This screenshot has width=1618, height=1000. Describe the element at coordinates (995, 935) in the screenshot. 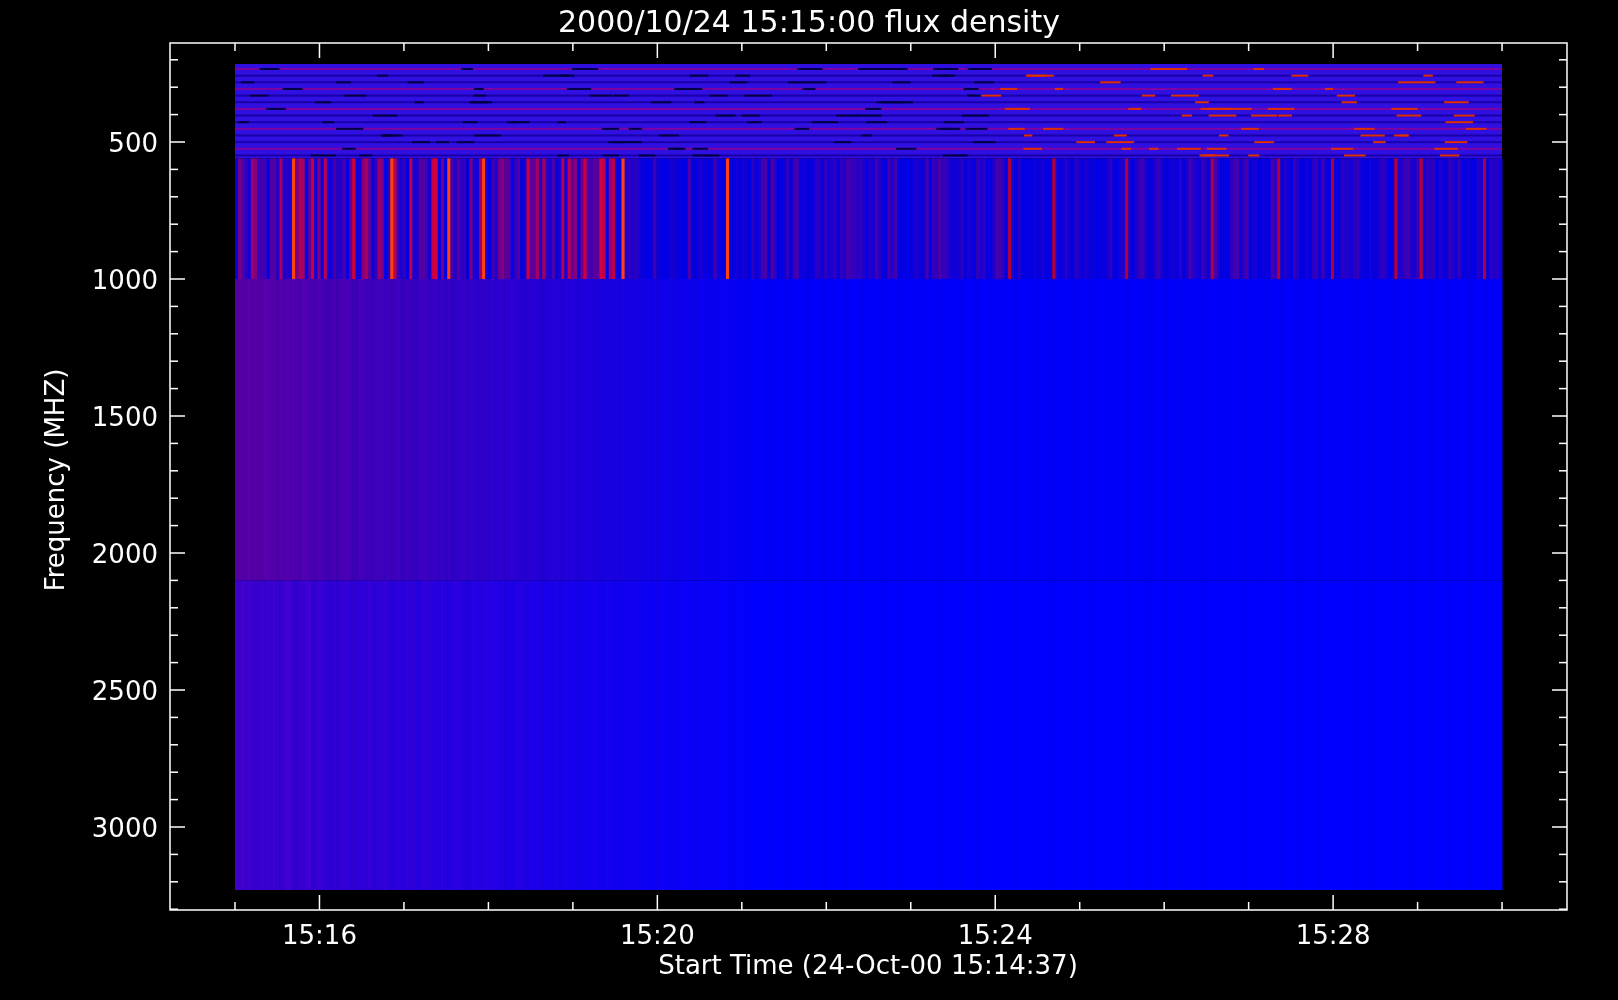

I see `x-tick-label: 15:24` at that location.